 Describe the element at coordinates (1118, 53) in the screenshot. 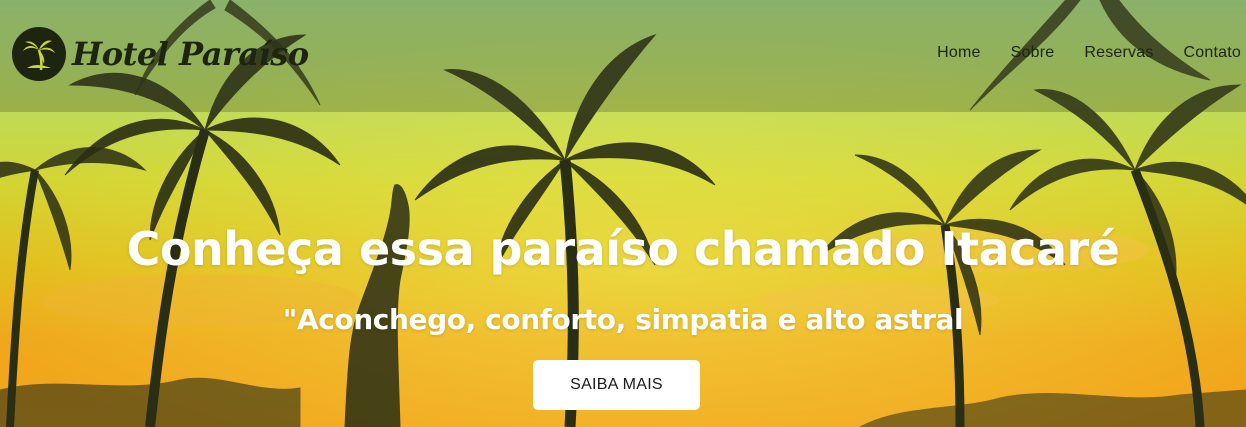

I see `nav-item-reservas: Reservas` at that location.